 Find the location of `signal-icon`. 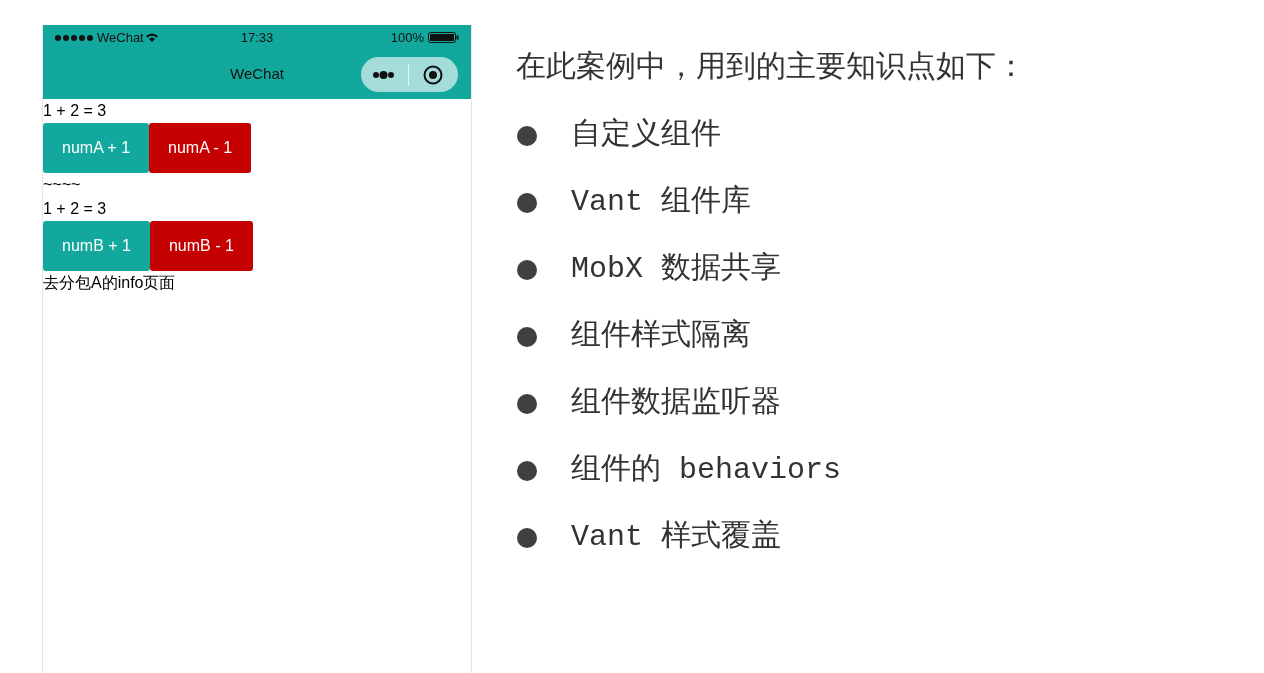

signal-icon is located at coordinates (74, 37).